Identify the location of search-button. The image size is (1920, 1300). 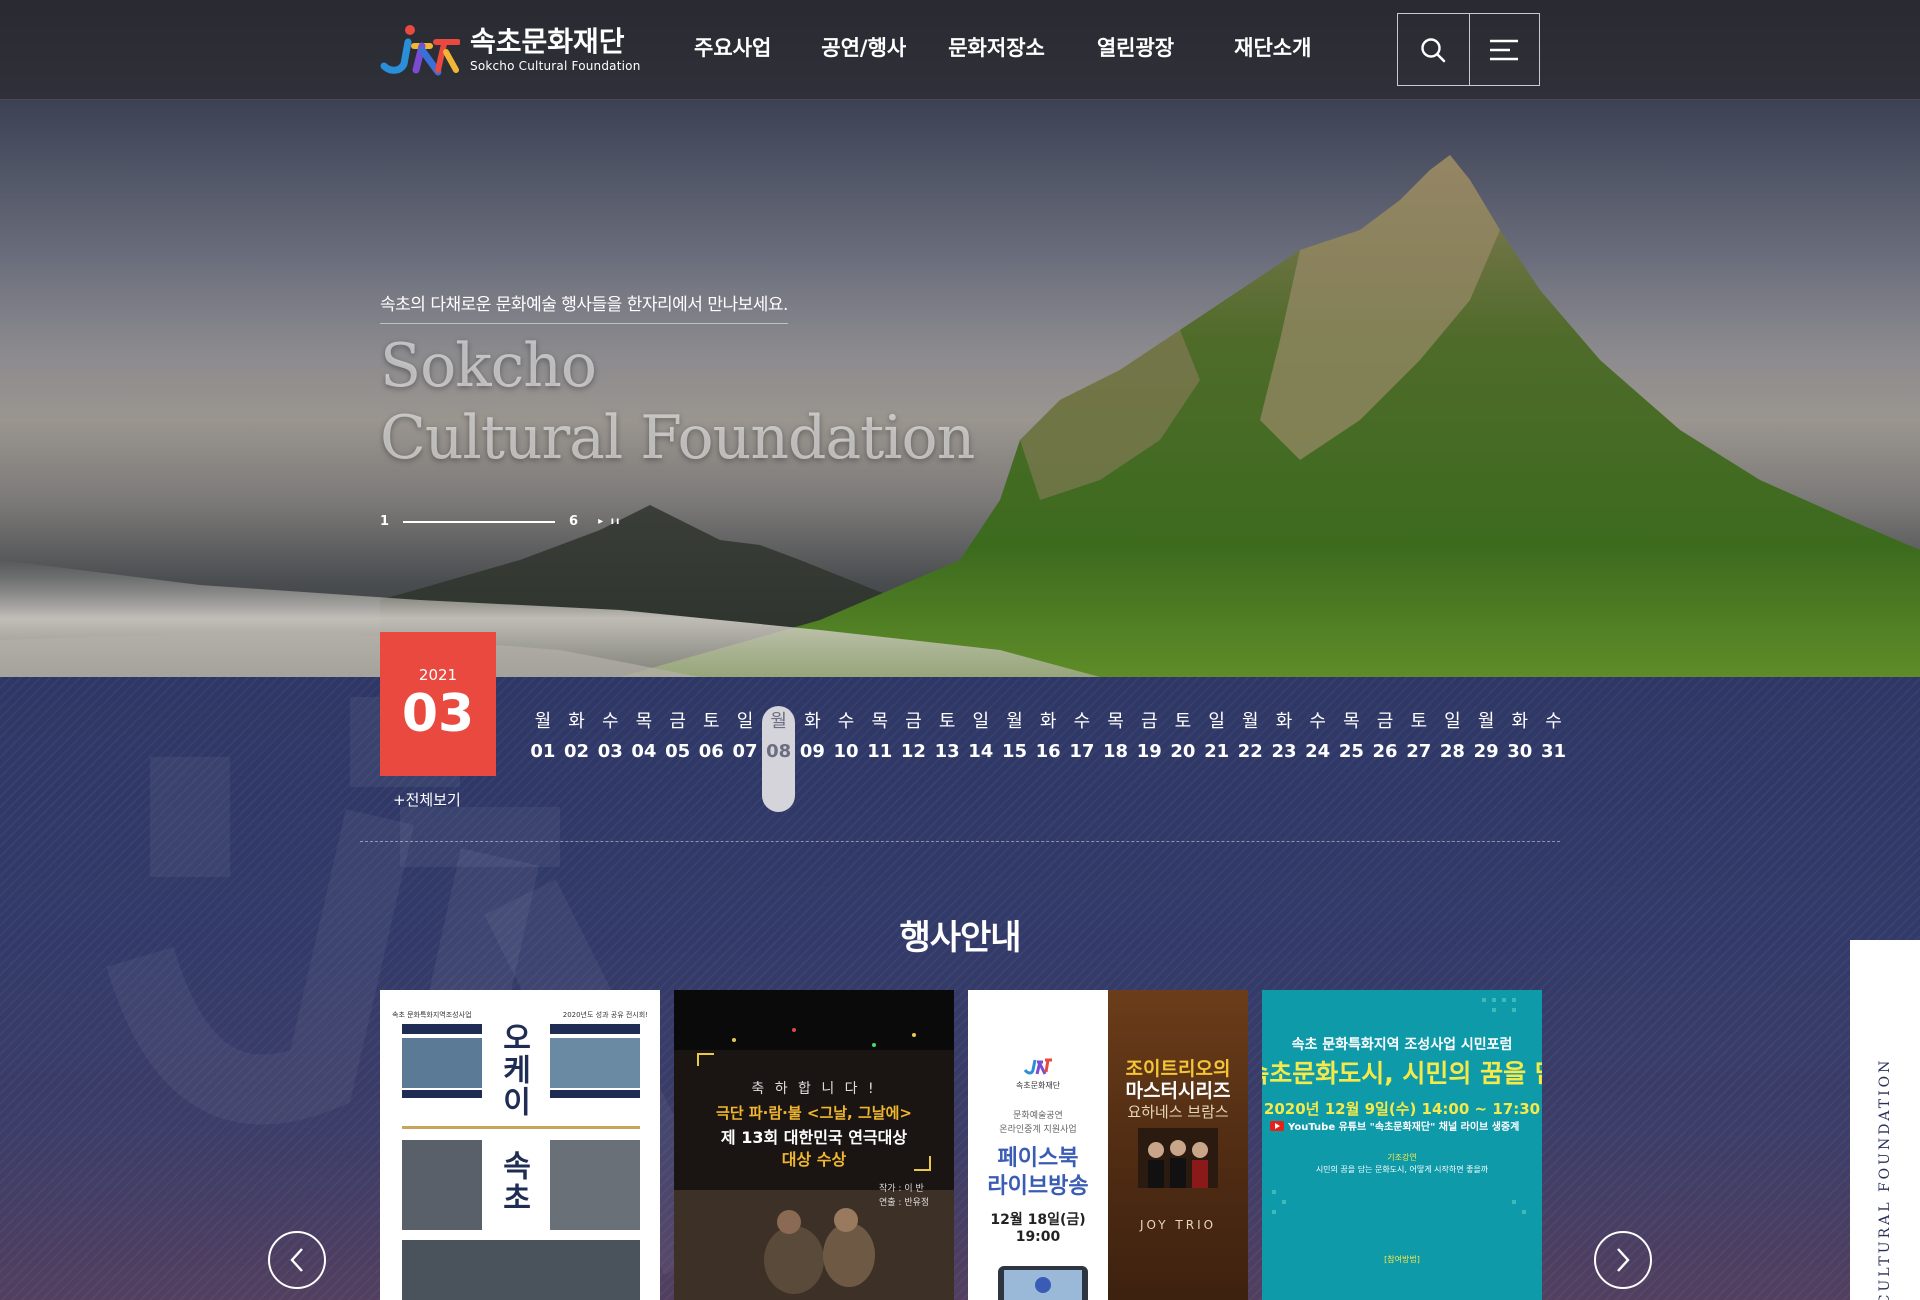
(1433, 49).